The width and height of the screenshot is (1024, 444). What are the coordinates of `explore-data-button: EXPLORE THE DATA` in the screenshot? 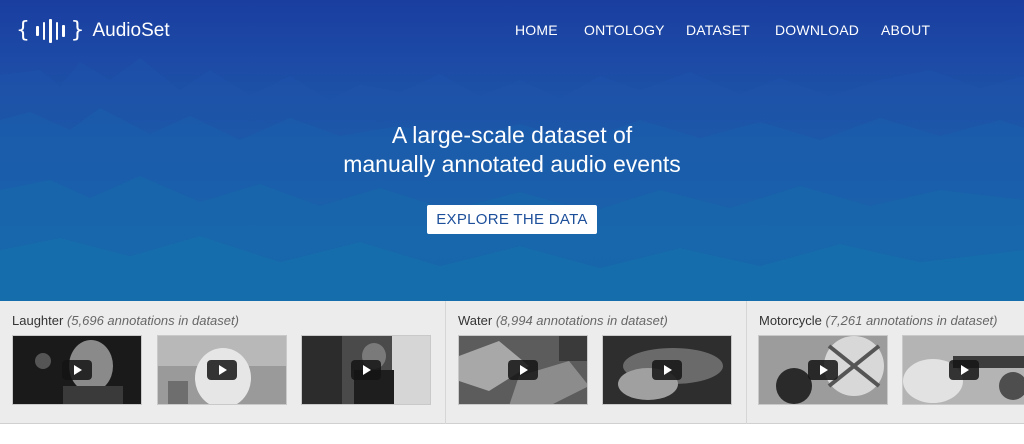 It's located at (512, 219).